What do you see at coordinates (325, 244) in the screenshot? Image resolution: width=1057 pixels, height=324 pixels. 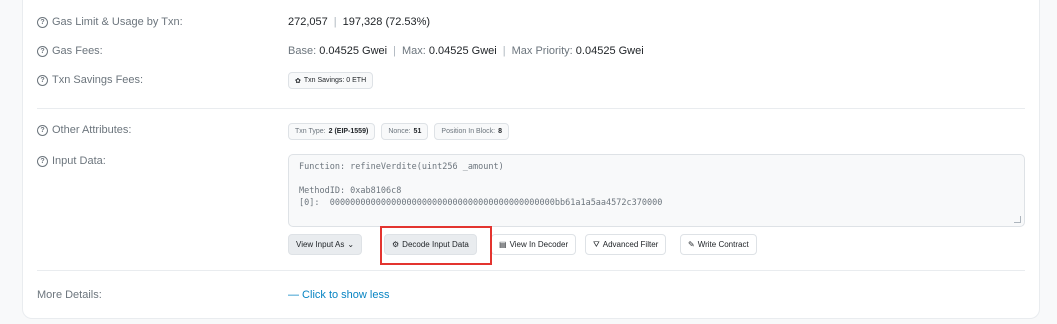 I see `view-input-as-button: View Input As ⌄` at bounding box center [325, 244].